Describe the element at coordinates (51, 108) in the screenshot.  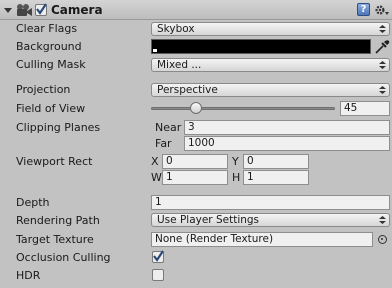
I see `field-of-view-label: Field of View` at that location.